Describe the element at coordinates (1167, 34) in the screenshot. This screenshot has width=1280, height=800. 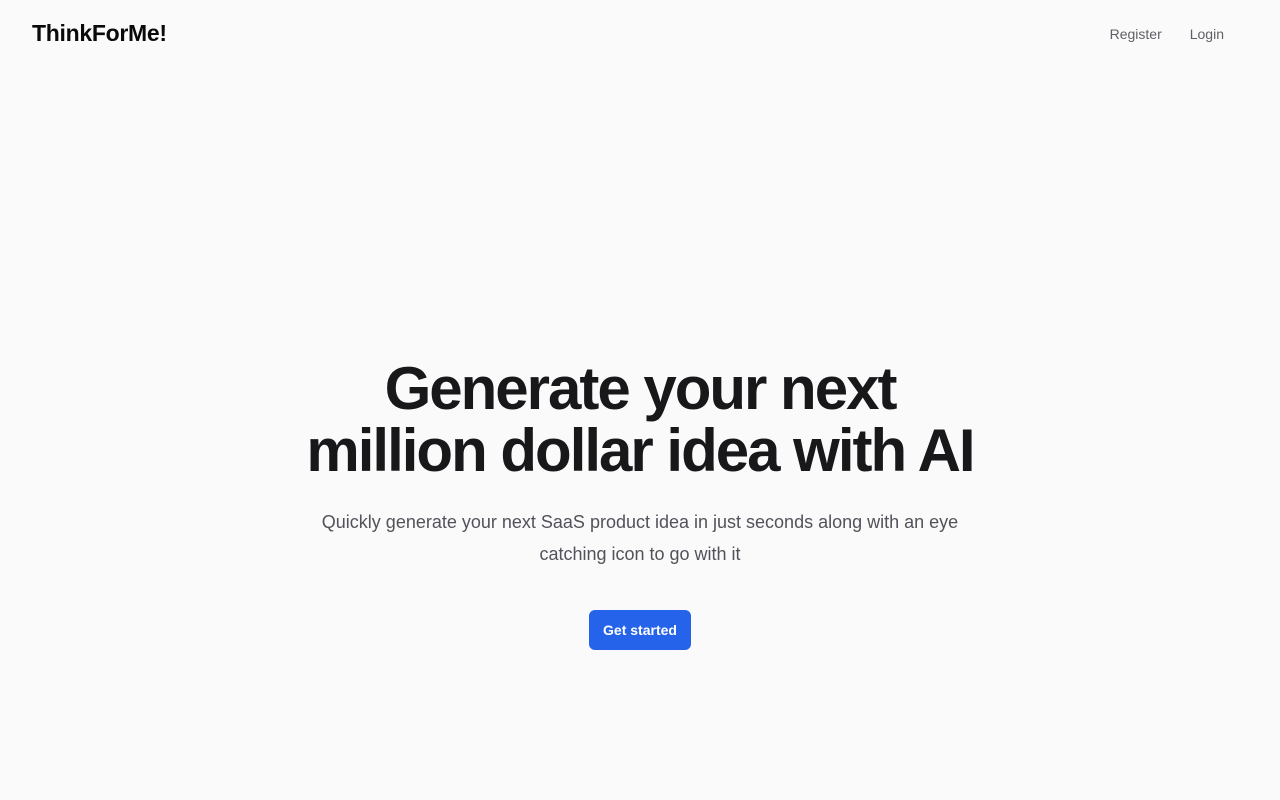
I see `top-nav: Register Login` at that location.